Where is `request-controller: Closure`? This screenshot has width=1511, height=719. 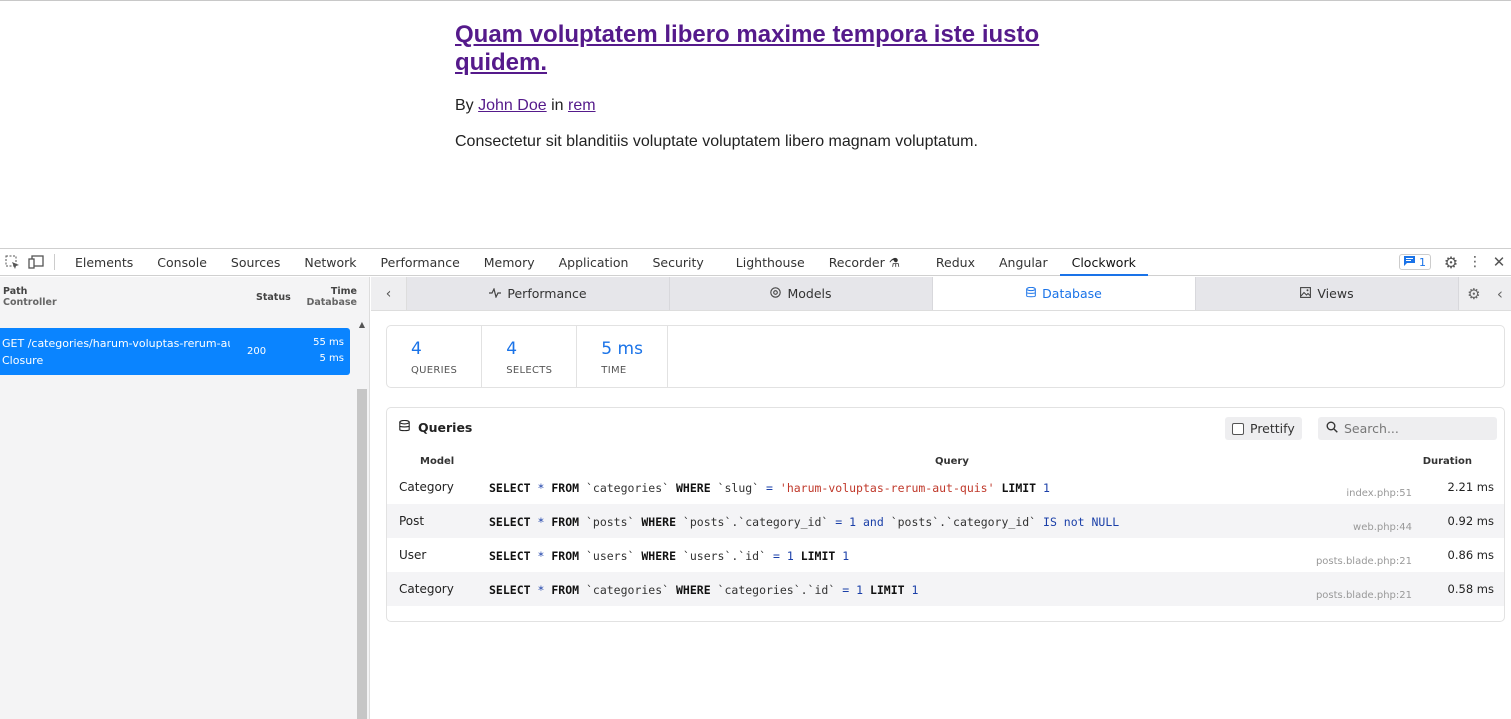
request-controller: Closure is located at coordinates (23, 360).